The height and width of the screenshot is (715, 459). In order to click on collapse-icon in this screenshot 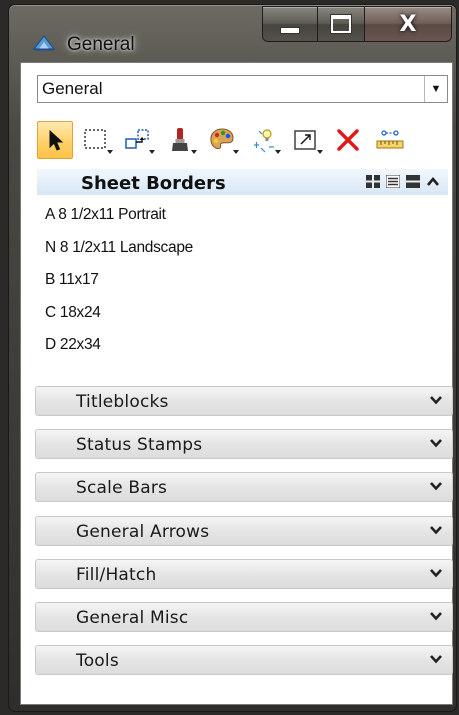, I will do `click(433, 181)`.